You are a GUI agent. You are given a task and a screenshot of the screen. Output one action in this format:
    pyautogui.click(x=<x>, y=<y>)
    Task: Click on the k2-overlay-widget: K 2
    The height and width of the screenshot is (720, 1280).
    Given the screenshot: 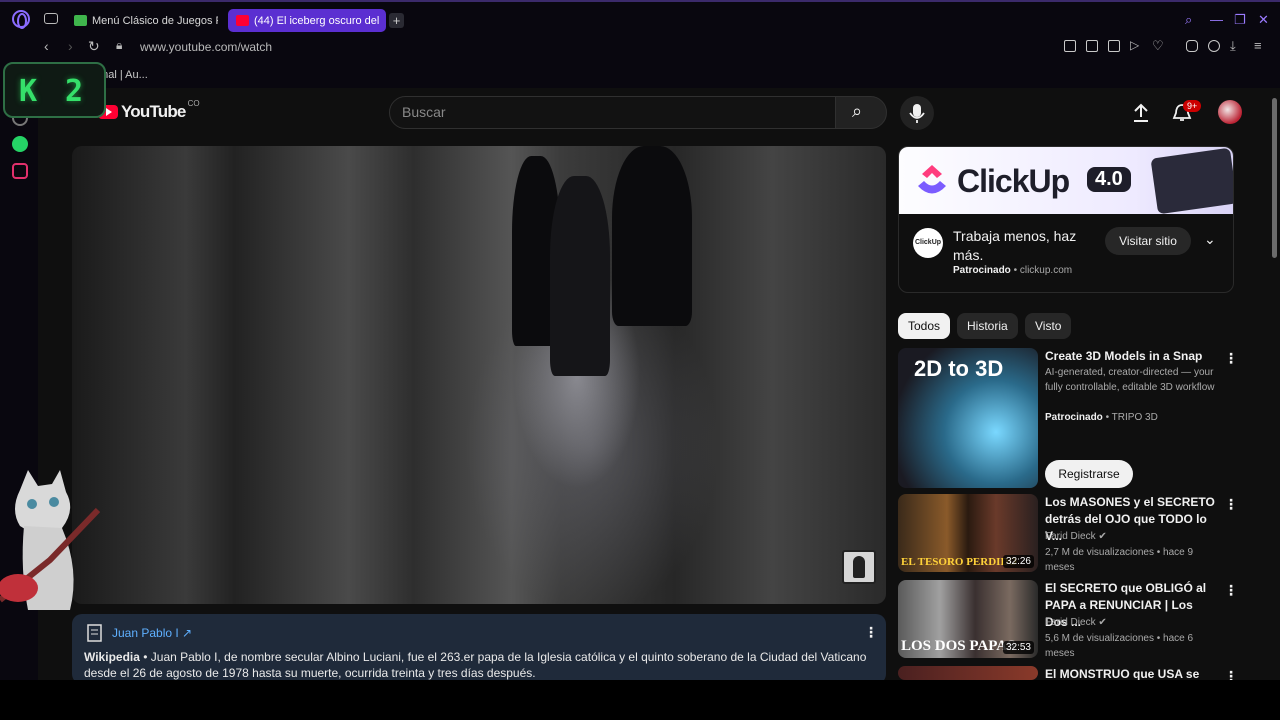 What is the action you would take?
    pyautogui.click(x=54, y=90)
    